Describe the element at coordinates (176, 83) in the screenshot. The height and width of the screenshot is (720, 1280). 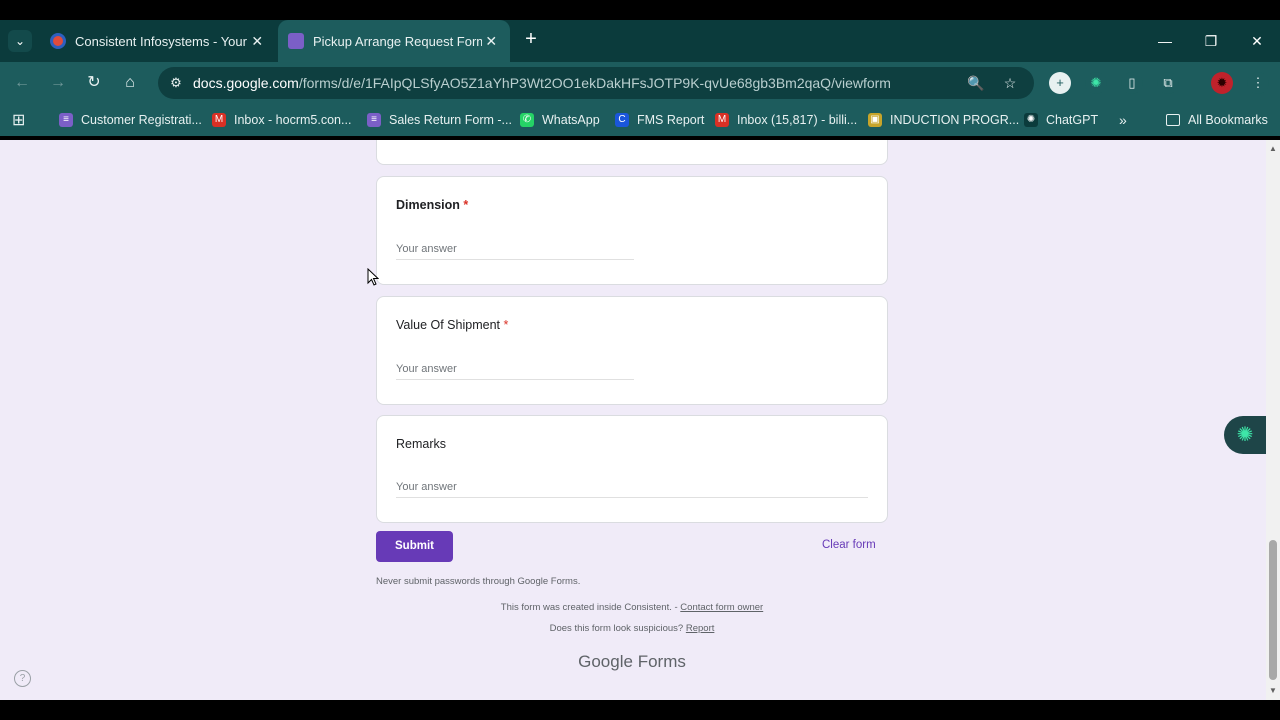
I see `site-info-icon: ⚙` at that location.